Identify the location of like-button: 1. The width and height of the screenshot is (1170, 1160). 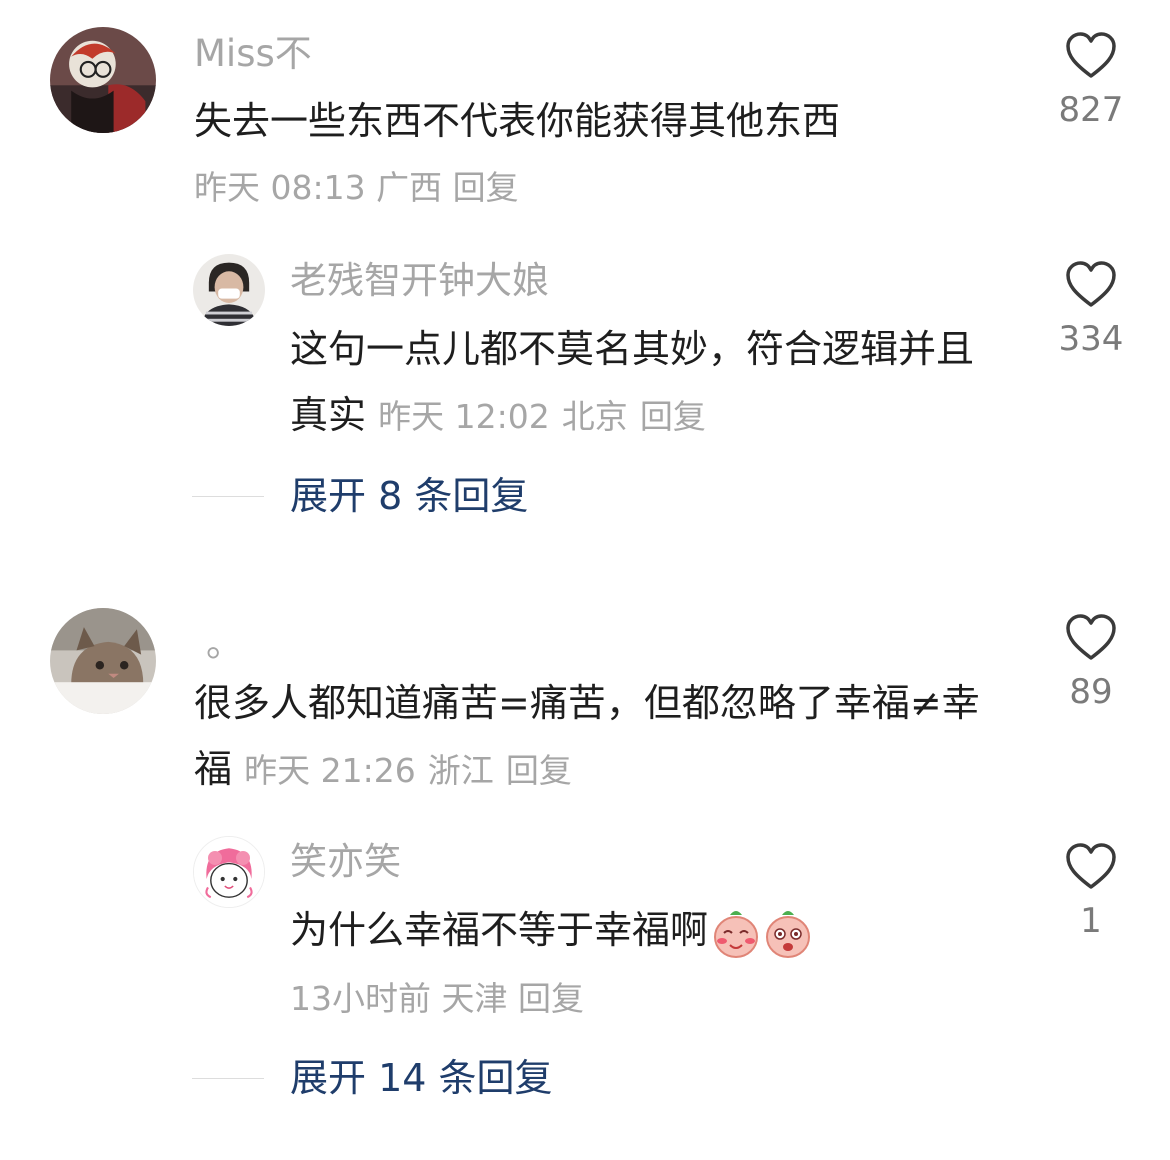
(1091, 892).